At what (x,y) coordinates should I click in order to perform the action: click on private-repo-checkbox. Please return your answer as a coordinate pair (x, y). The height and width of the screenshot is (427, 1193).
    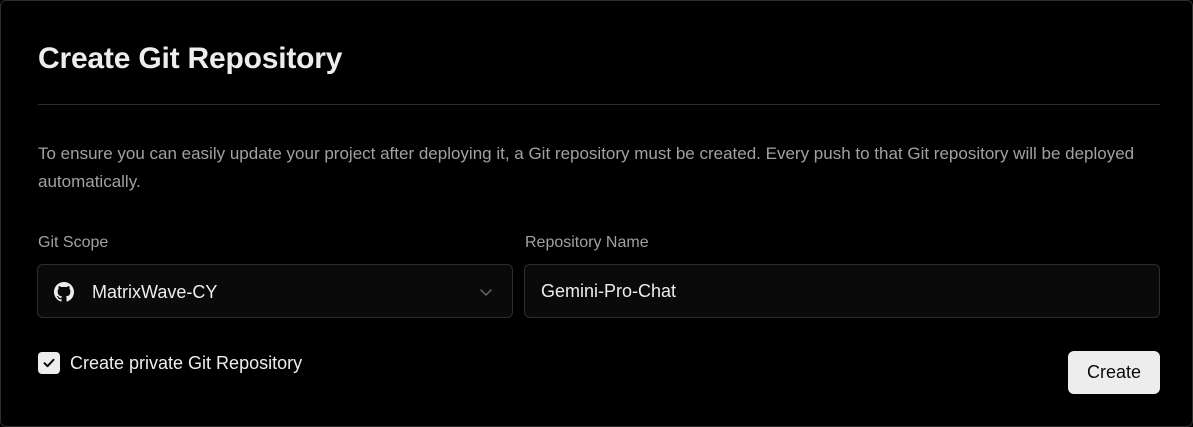
    Looking at the image, I should click on (49, 363).